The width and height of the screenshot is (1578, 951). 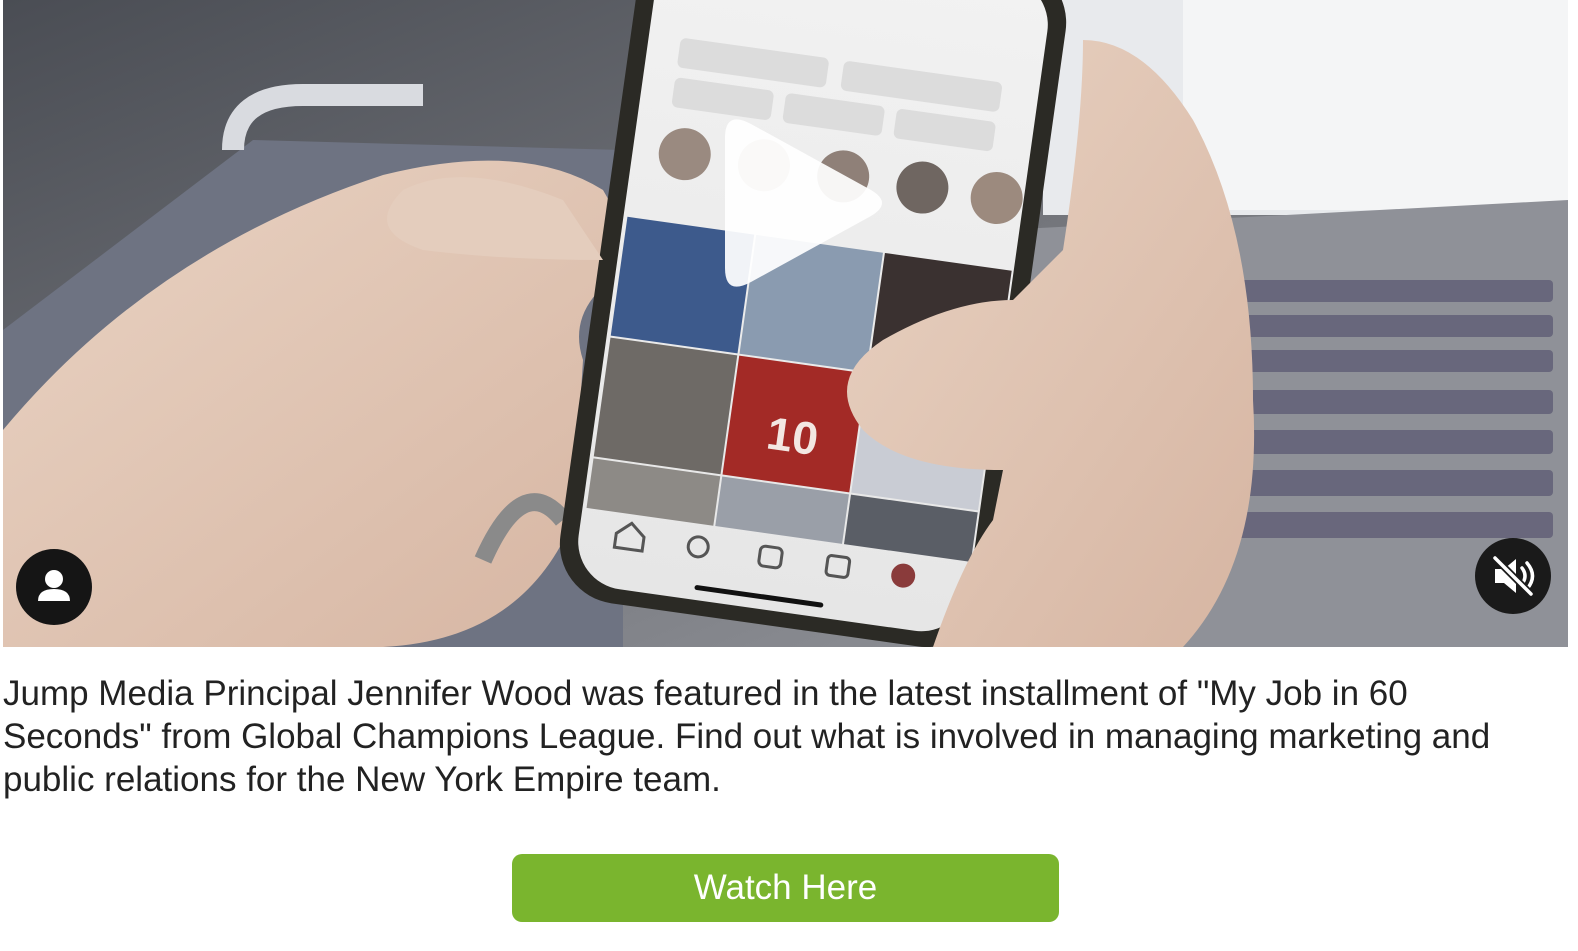 I want to click on svg-text: 10, so click(x=793, y=436).